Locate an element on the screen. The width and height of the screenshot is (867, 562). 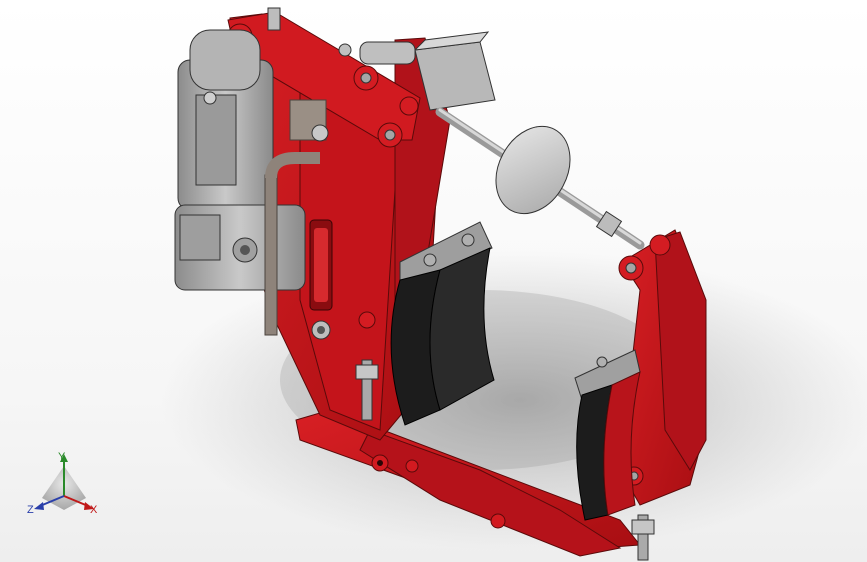
adjusting-disc is located at coordinates (532, 169).